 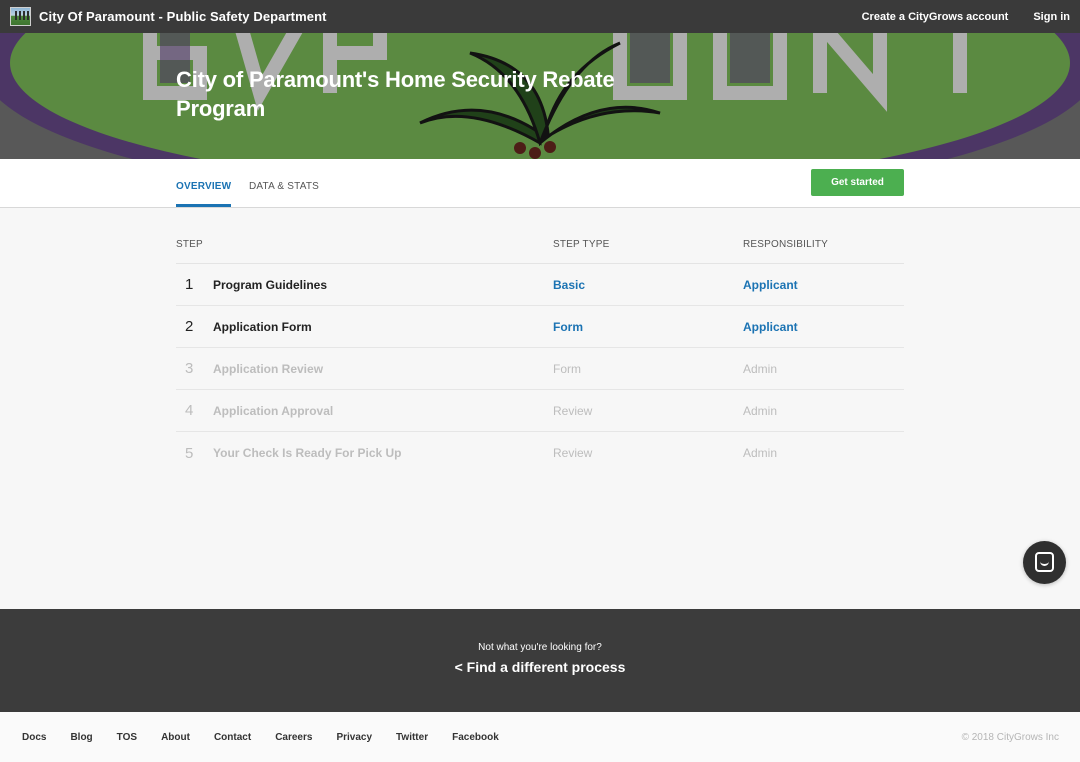 What do you see at coordinates (354, 737) in the screenshot?
I see `footer-link-privacy: Privacy` at bounding box center [354, 737].